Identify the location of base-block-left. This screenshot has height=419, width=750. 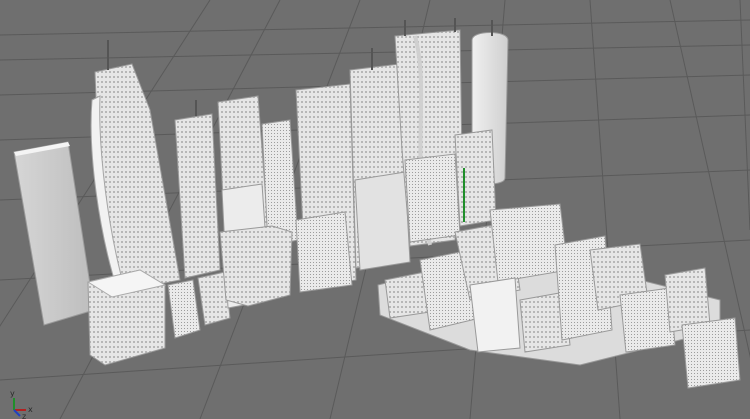
(126, 317).